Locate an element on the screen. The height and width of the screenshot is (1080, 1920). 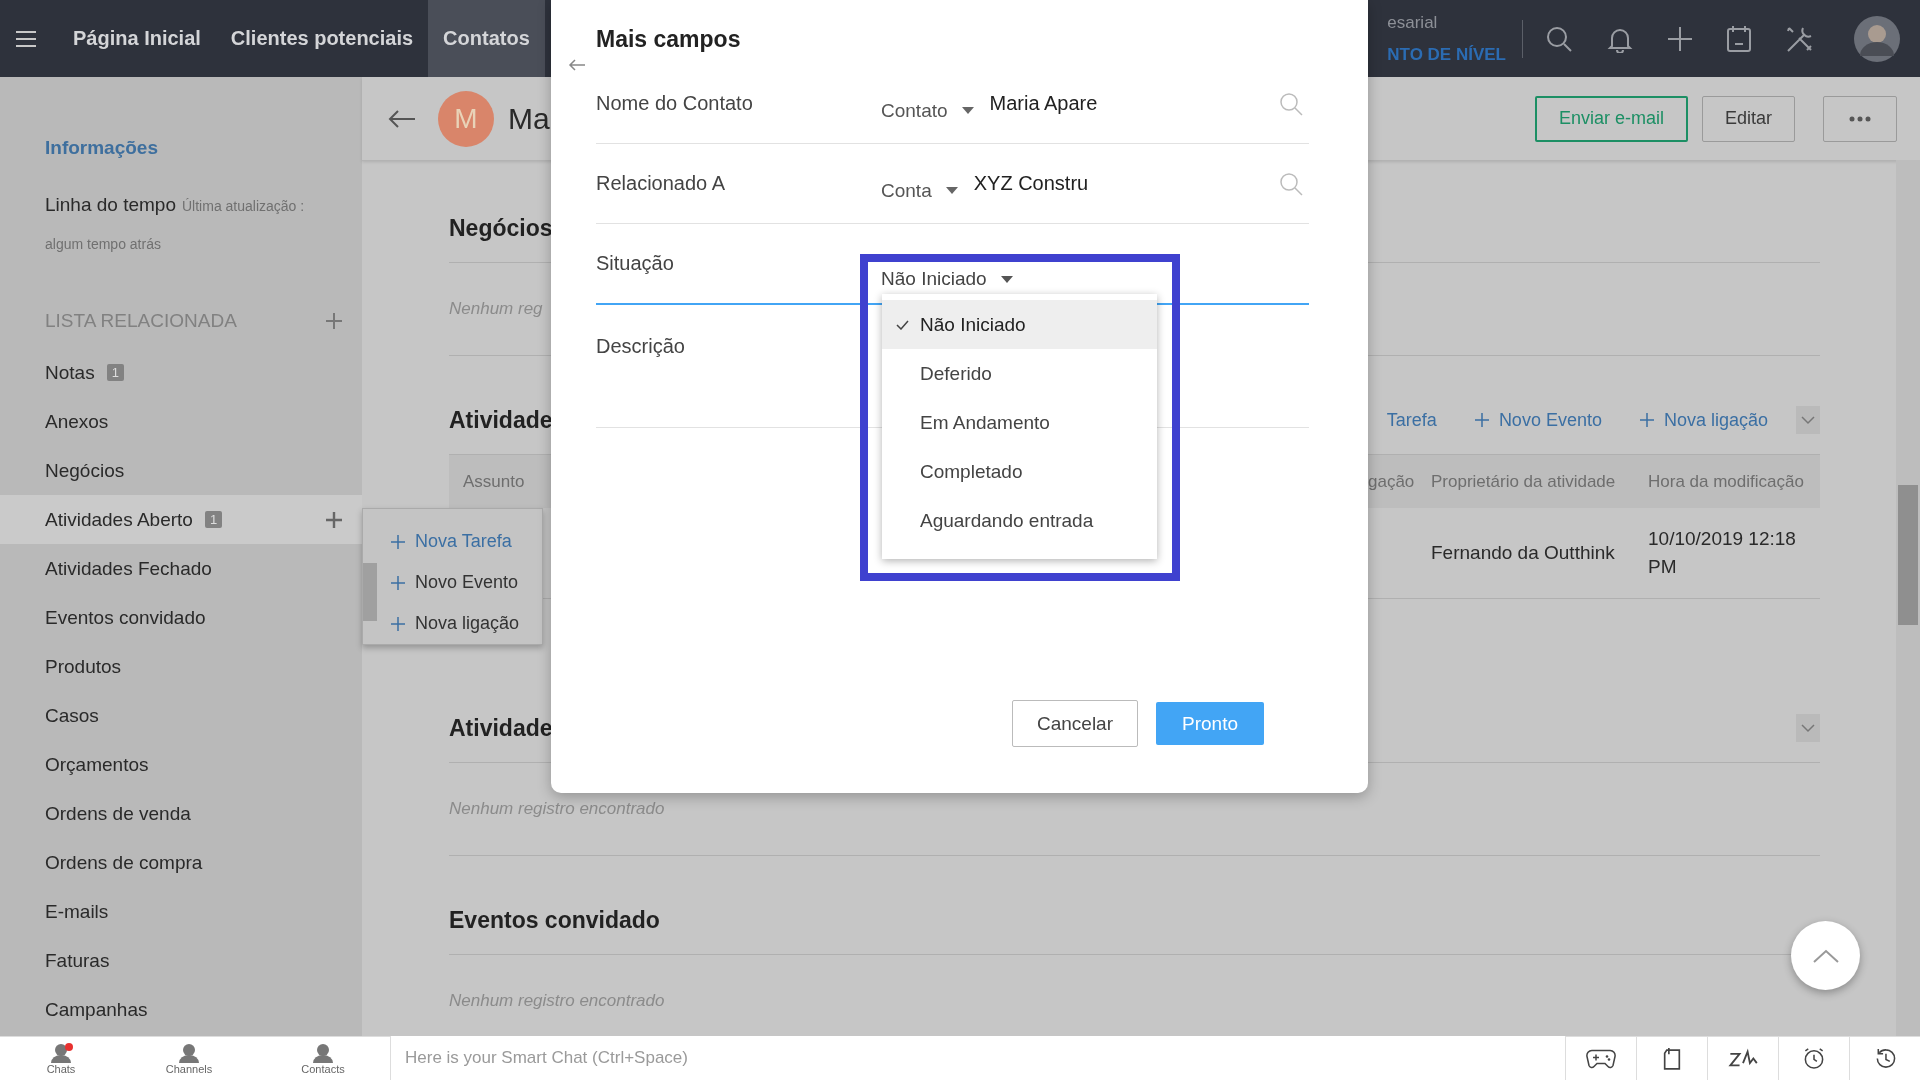
item-label: Faturas is located at coordinates (77, 960).